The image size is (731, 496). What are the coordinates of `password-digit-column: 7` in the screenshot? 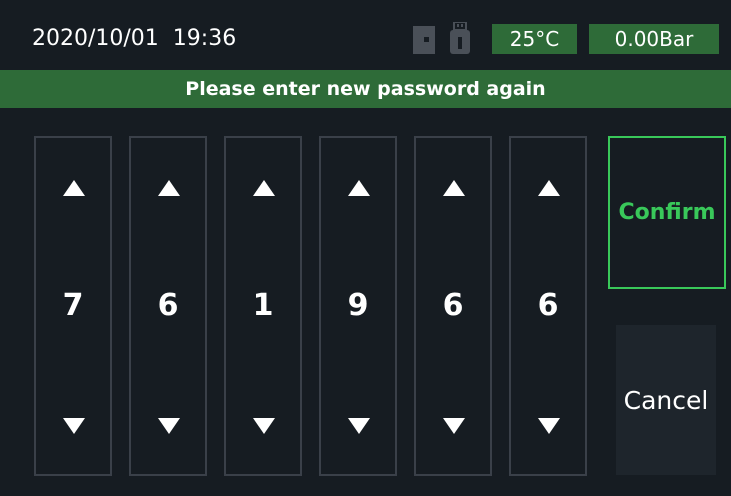 It's located at (73, 306).